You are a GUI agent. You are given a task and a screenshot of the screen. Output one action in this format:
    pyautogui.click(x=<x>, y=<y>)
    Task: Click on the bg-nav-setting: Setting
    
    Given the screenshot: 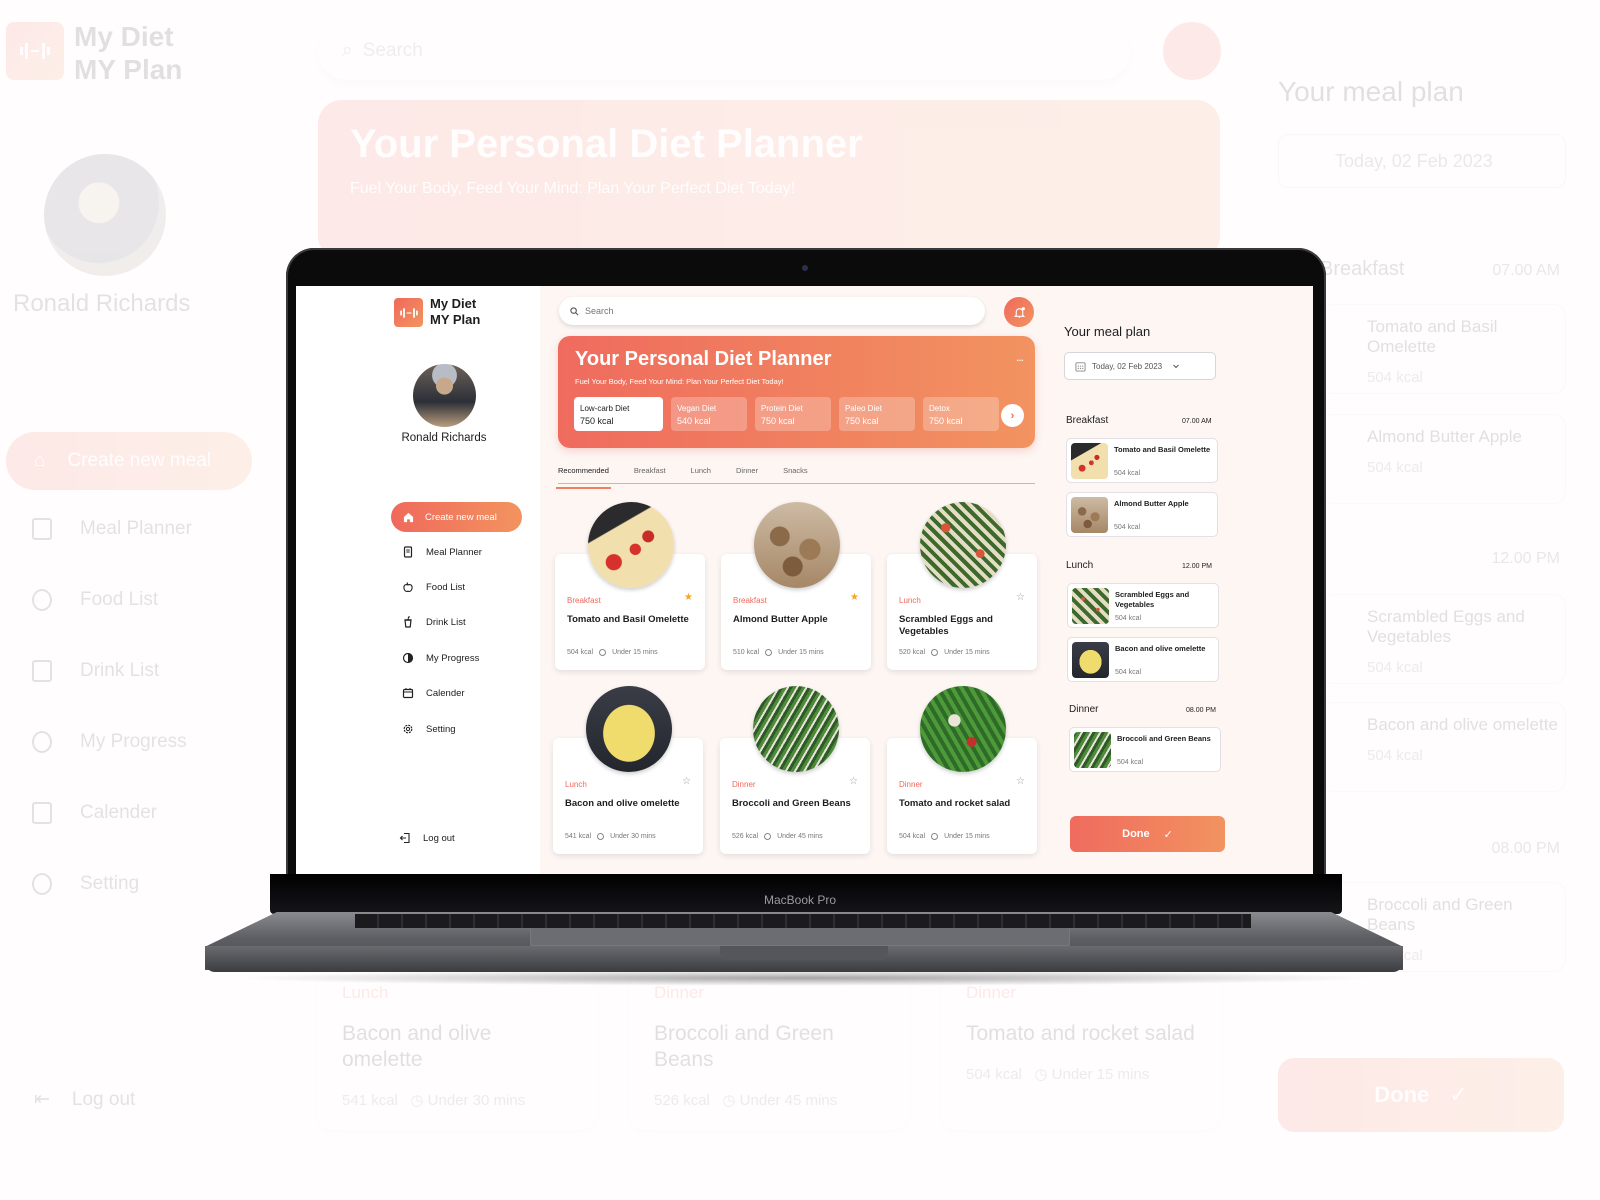 What is the action you would take?
    pyautogui.click(x=85, y=884)
    